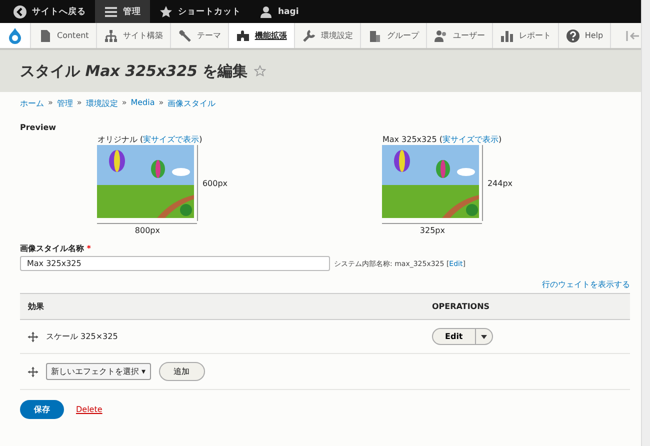 The image size is (650, 446). Describe the element at coordinates (500, 183) in the screenshot. I see `image-height: 244px` at that location.